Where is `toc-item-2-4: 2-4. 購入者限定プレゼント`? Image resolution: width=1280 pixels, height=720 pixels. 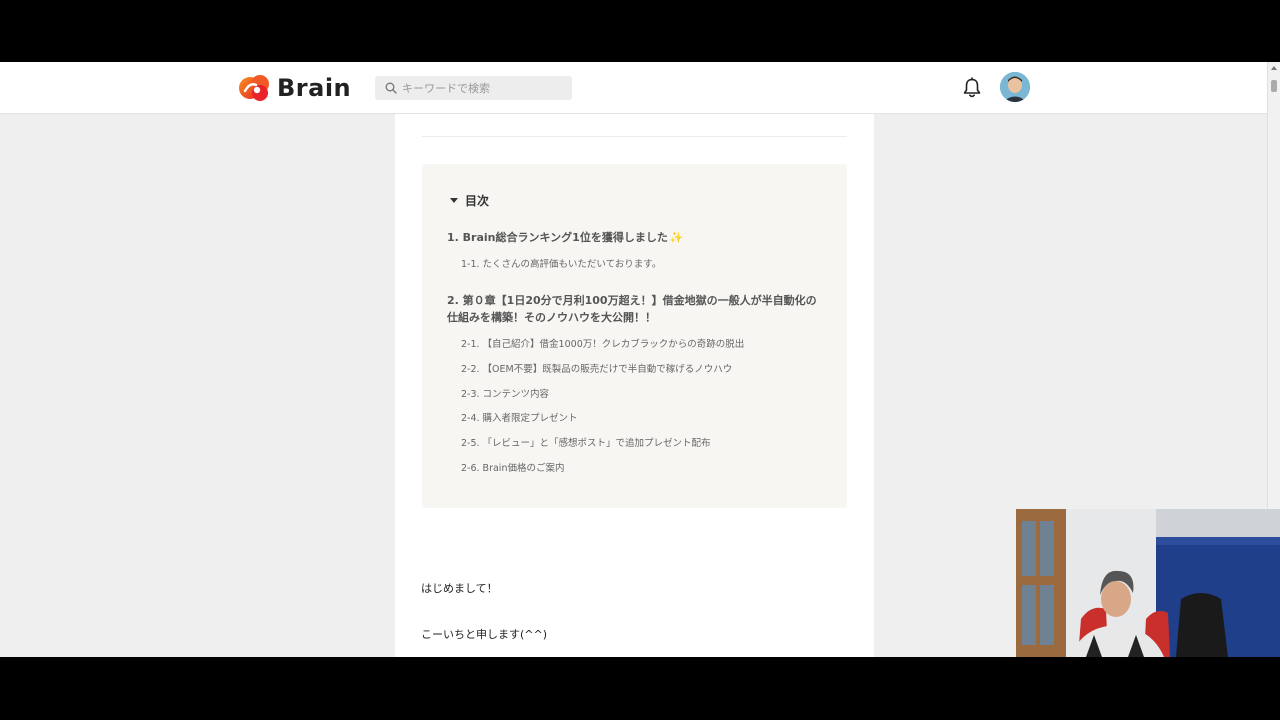 toc-item-2-4: 2-4. 購入者限定プレゼント is located at coordinates (519, 417).